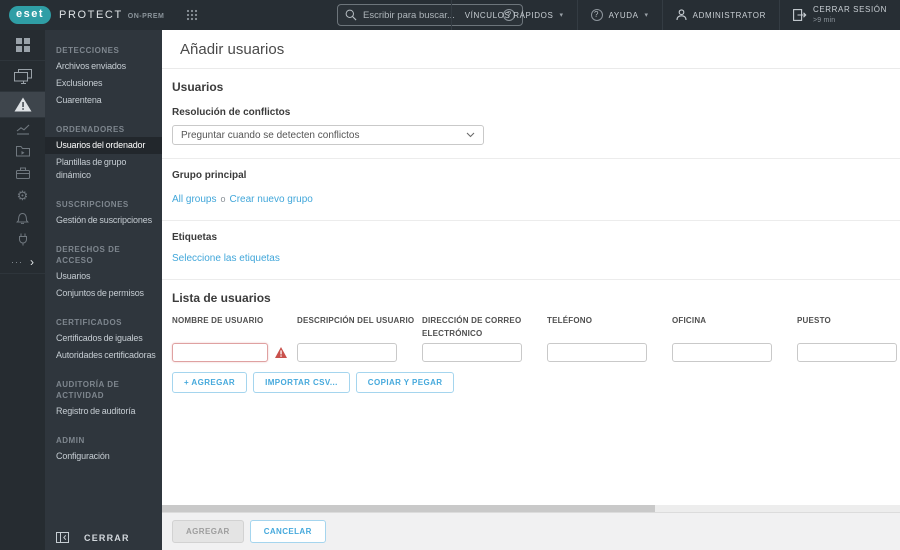  I want to click on product-name: PROTECT, so click(91, 15).